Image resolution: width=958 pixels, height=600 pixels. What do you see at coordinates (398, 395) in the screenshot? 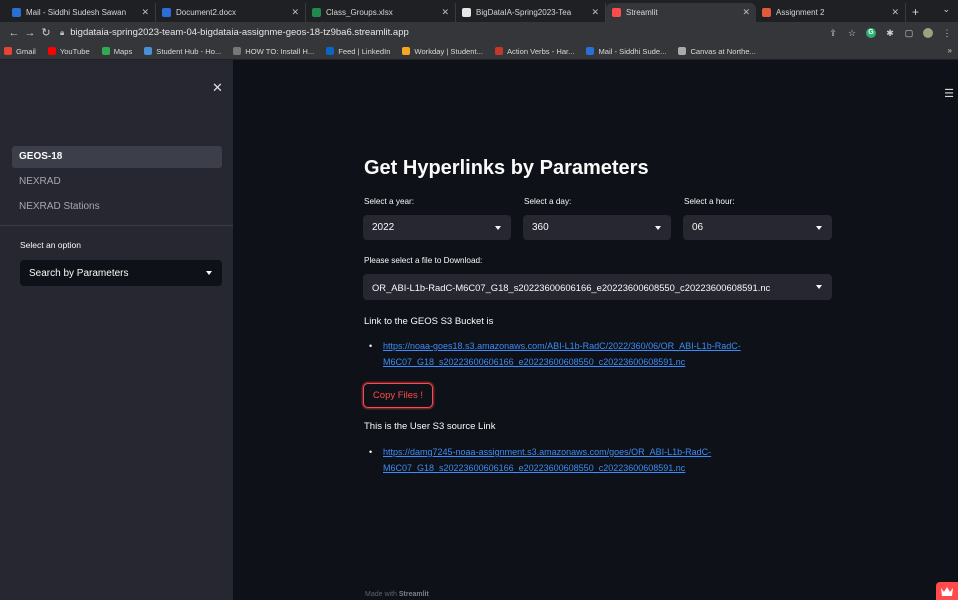
I see `copy-files-button: Copy Files !` at bounding box center [398, 395].